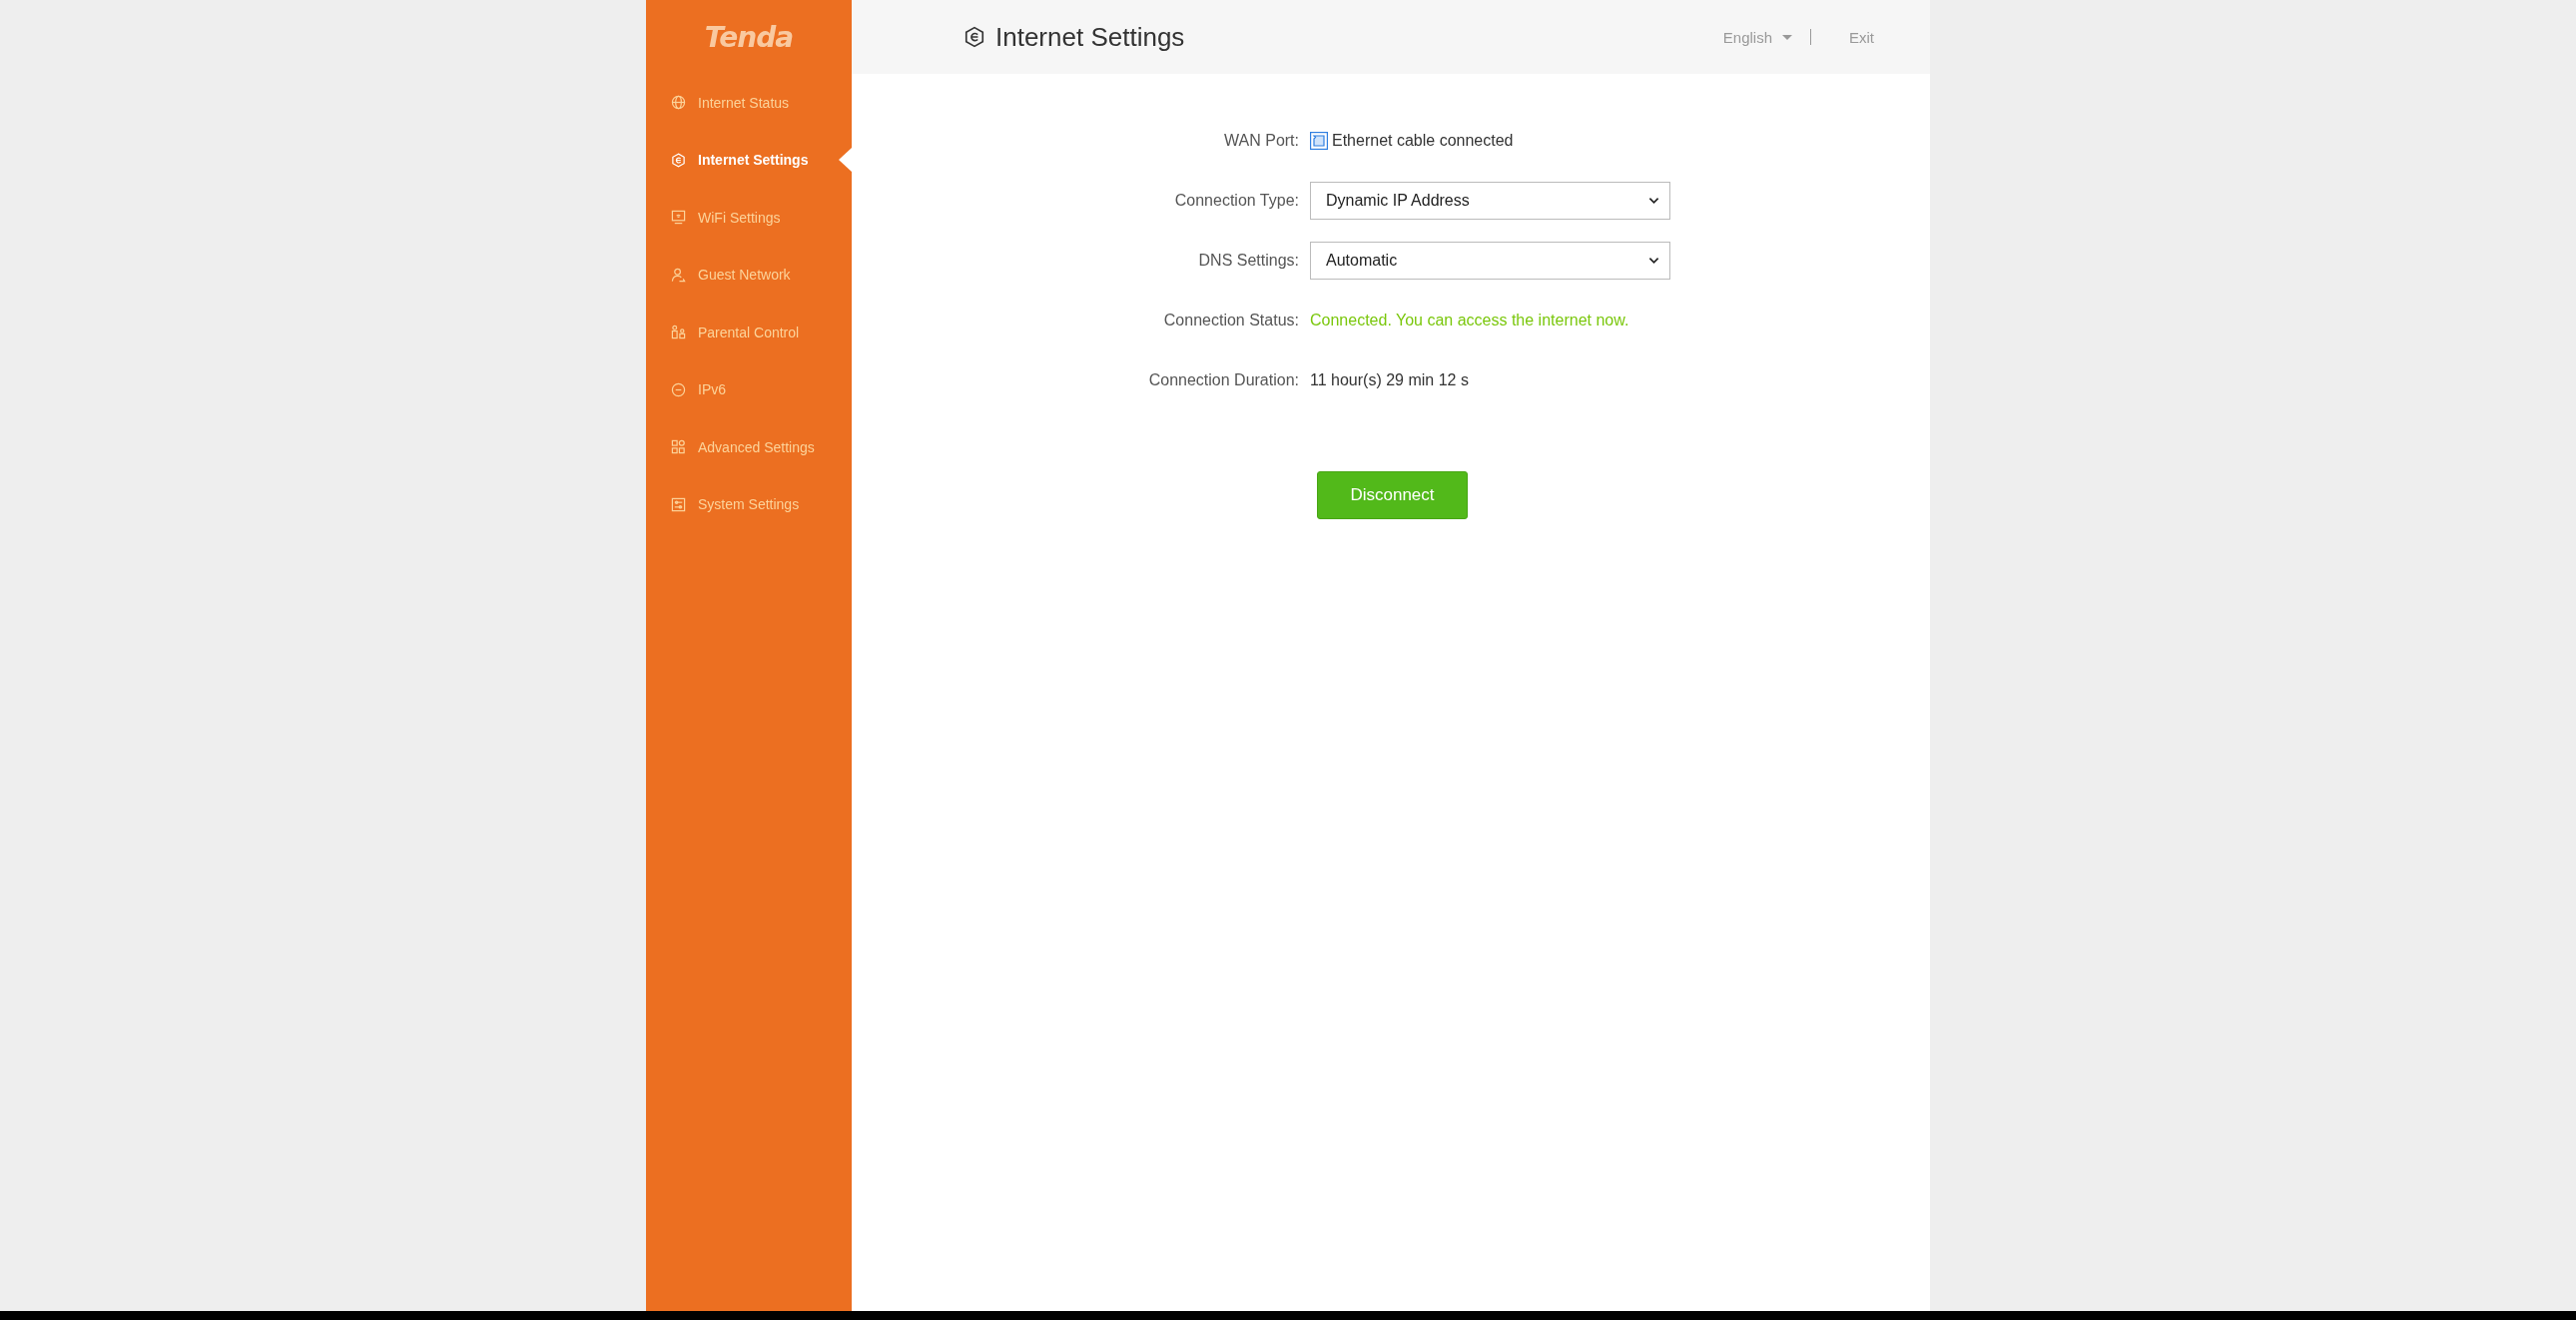 The height and width of the screenshot is (1320, 2576). Describe the element at coordinates (749, 275) in the screenshot. I see `sidebar-item: Guest Network` at that location.